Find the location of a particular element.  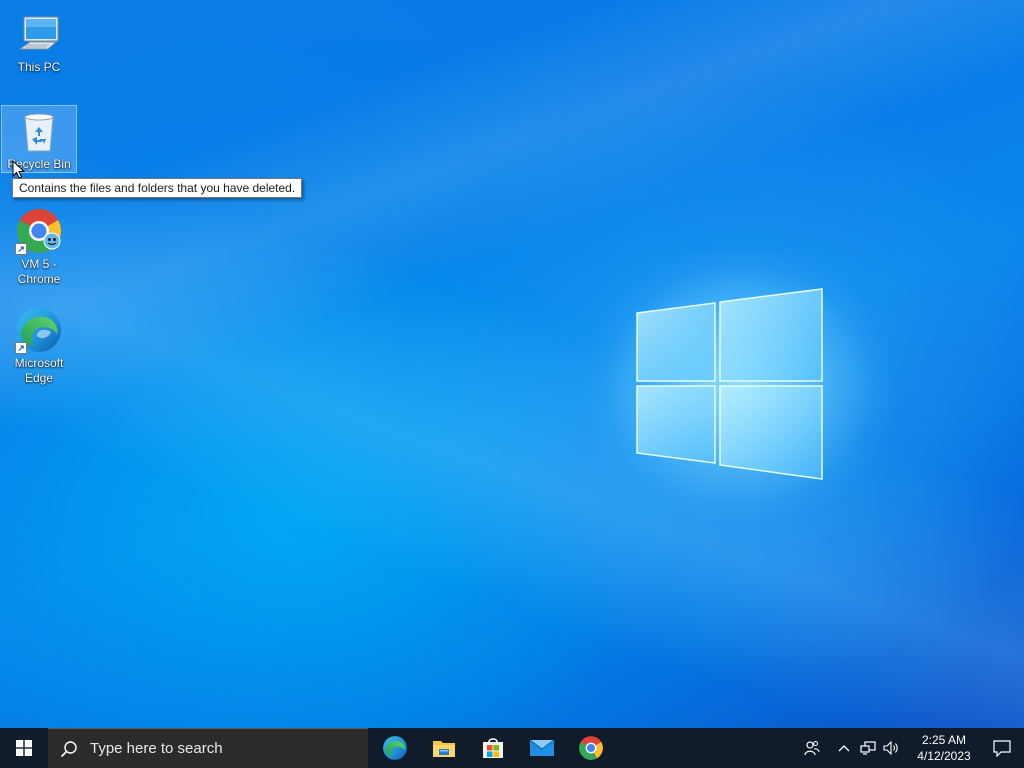

volume-button is located at coordinates (892, 748).